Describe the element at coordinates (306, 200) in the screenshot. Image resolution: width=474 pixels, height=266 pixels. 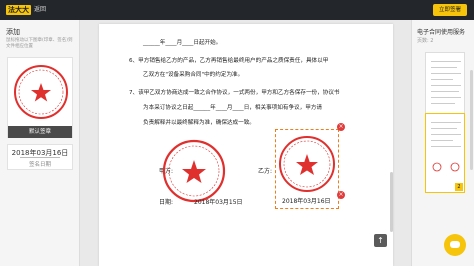
I see `party-b-date: 2018年03月16日` at that location.